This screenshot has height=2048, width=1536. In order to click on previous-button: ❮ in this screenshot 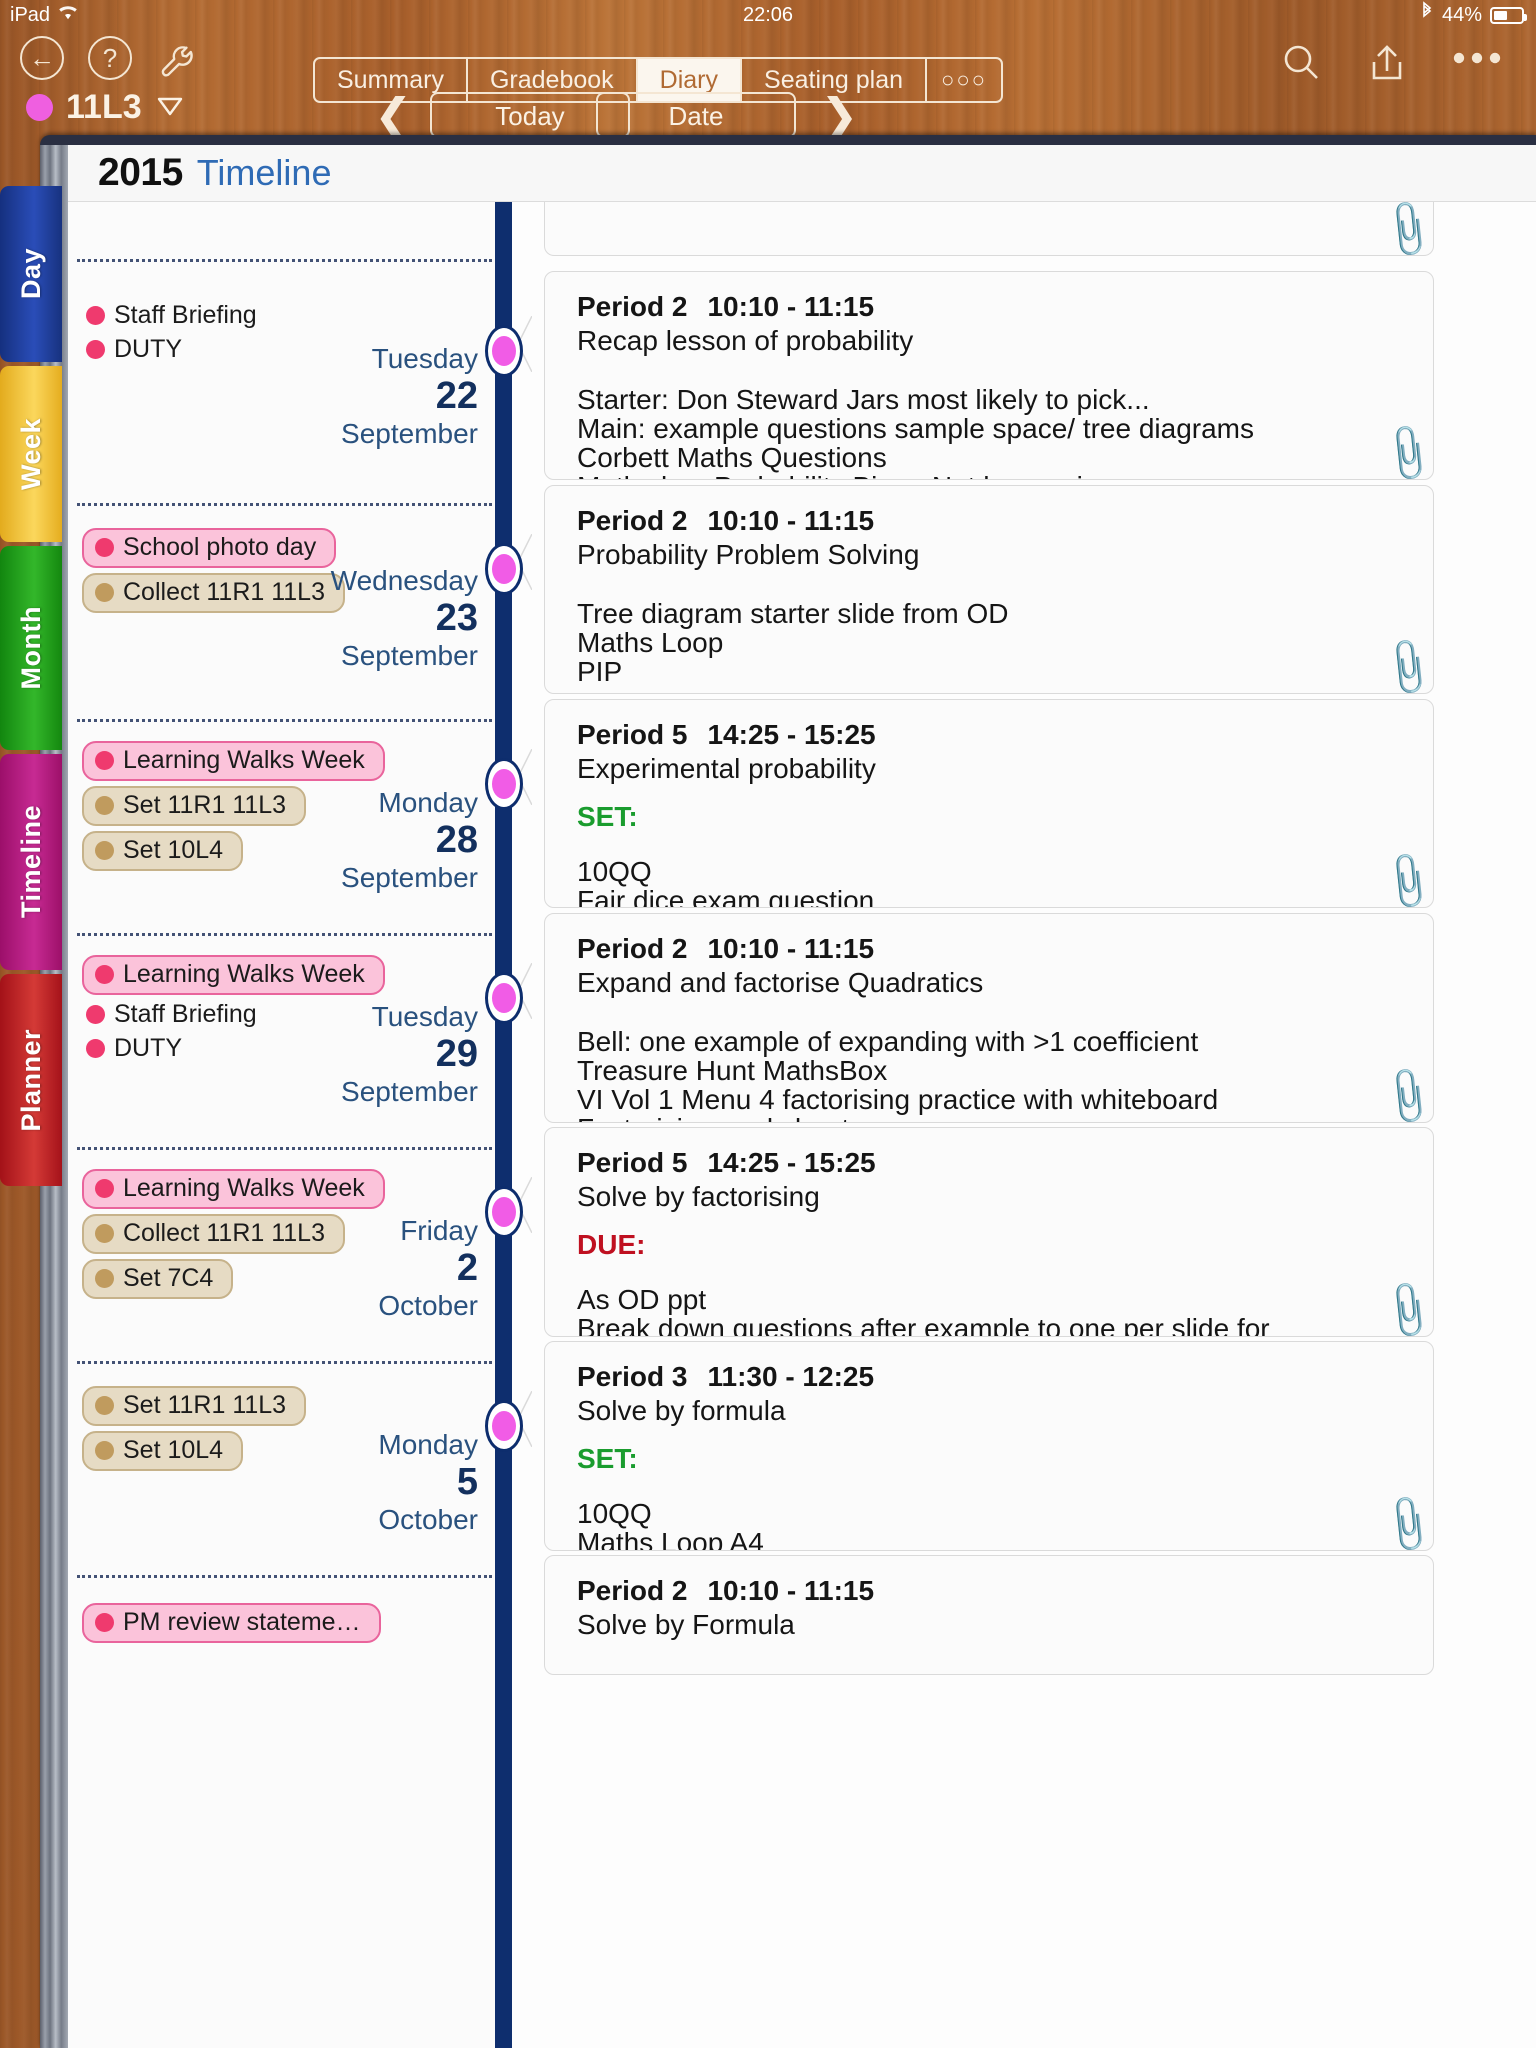, I will do `click(393, 115)`.